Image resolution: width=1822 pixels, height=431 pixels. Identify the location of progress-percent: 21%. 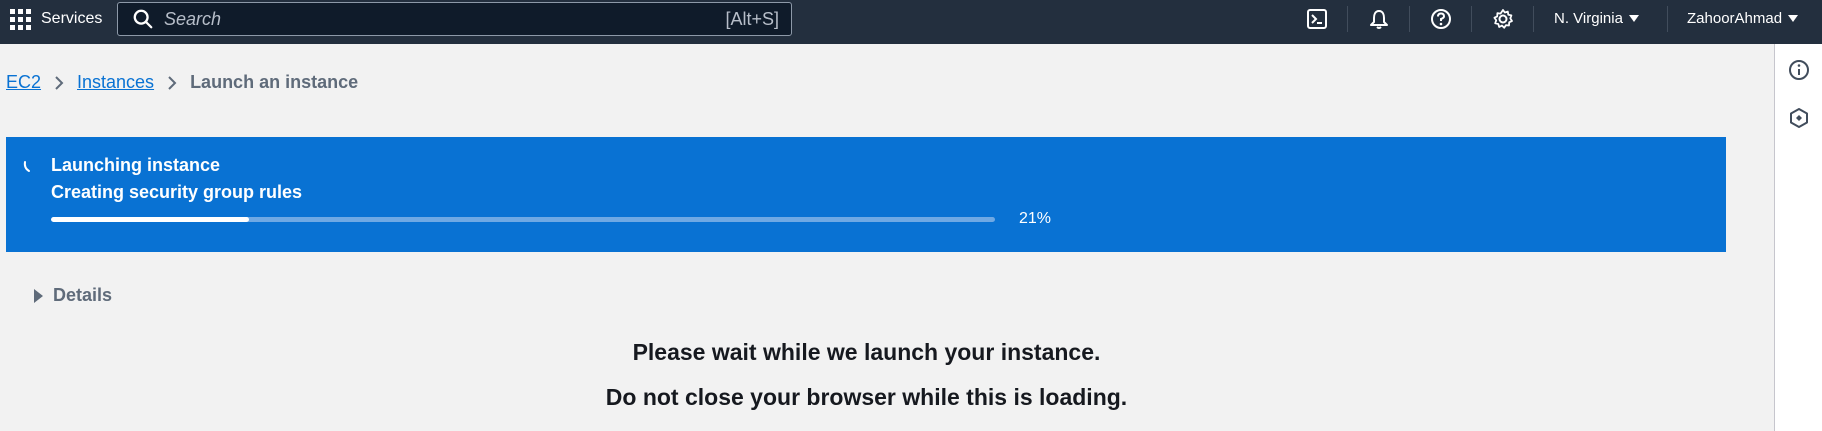
(1035, 218).